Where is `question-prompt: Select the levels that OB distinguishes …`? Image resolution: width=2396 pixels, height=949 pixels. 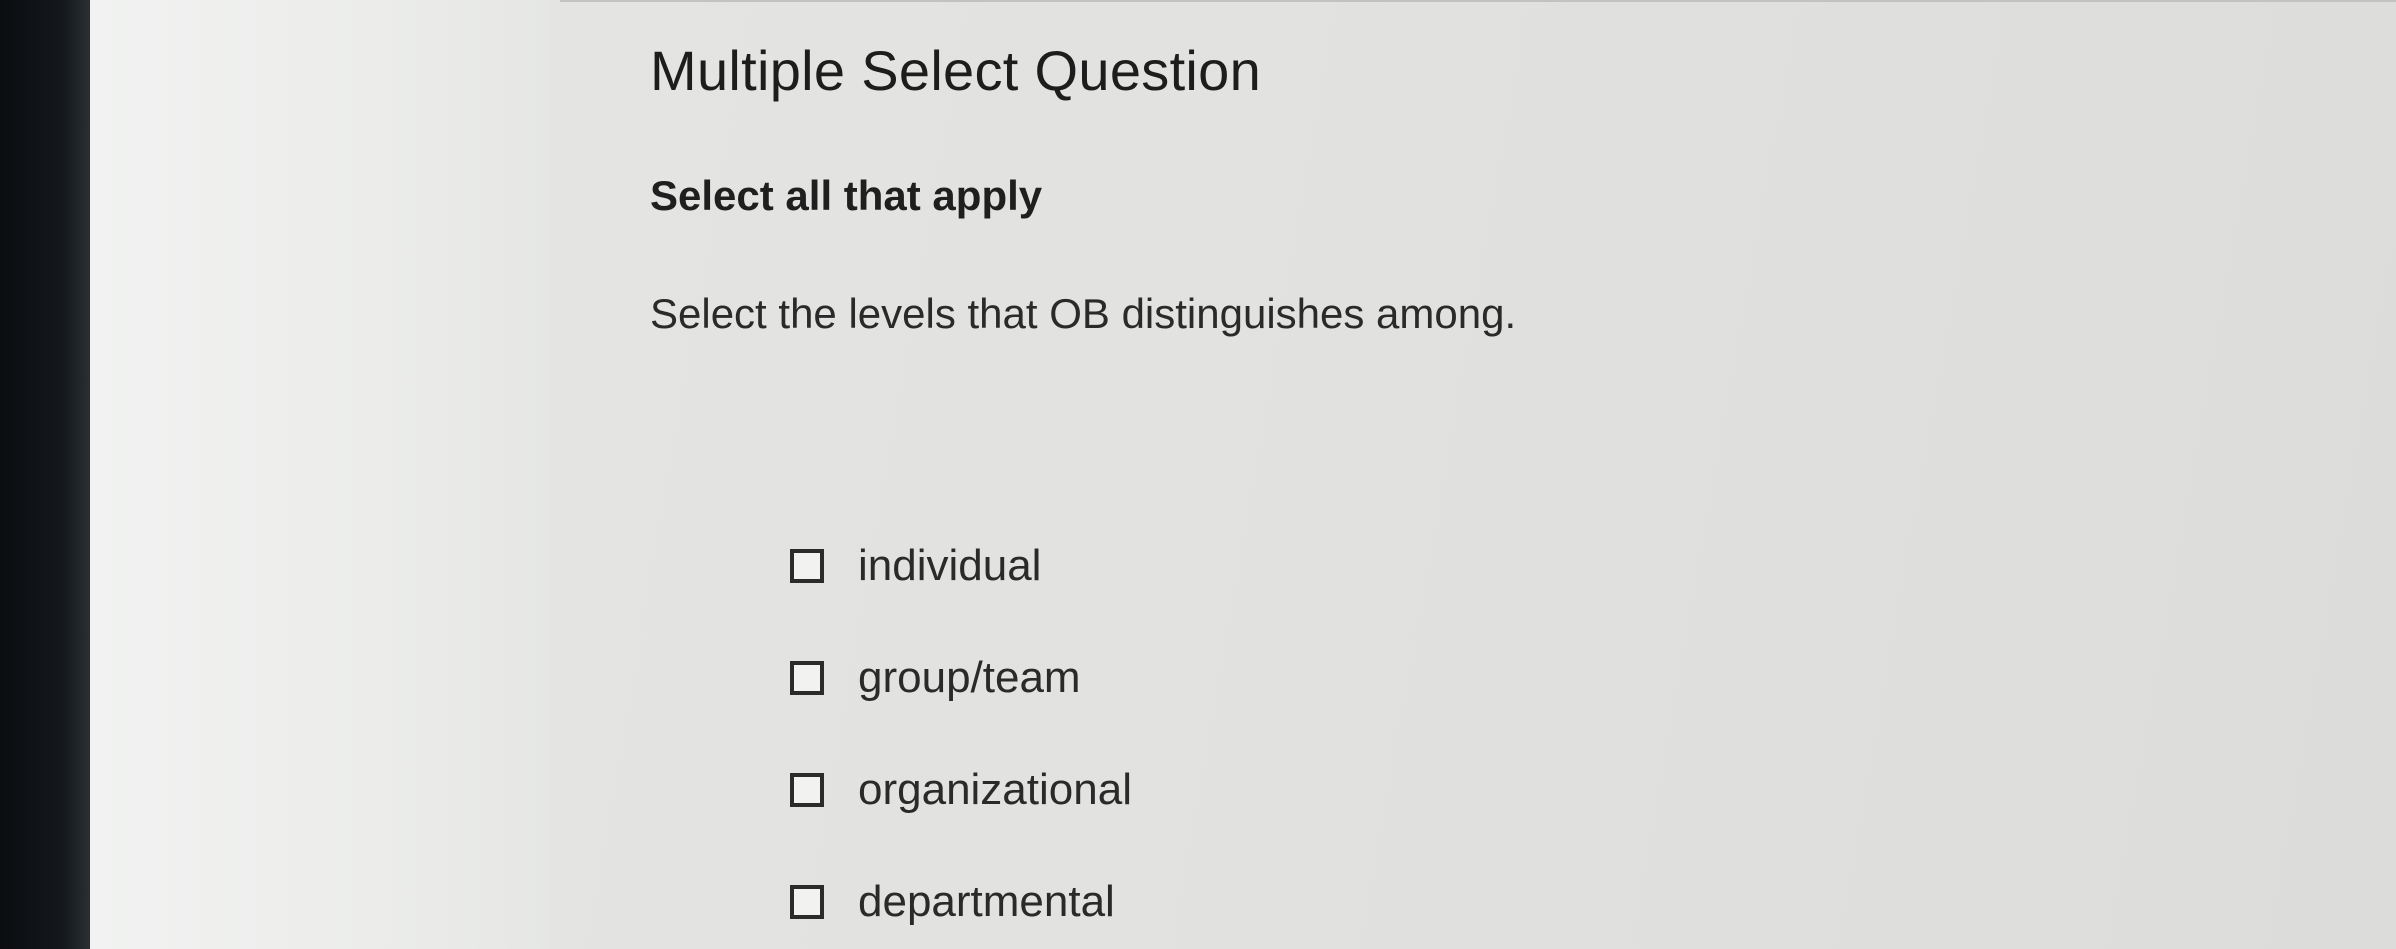 question-prompt: Select the levels that OB distinguishes … is located at coordinates (1083, 313).